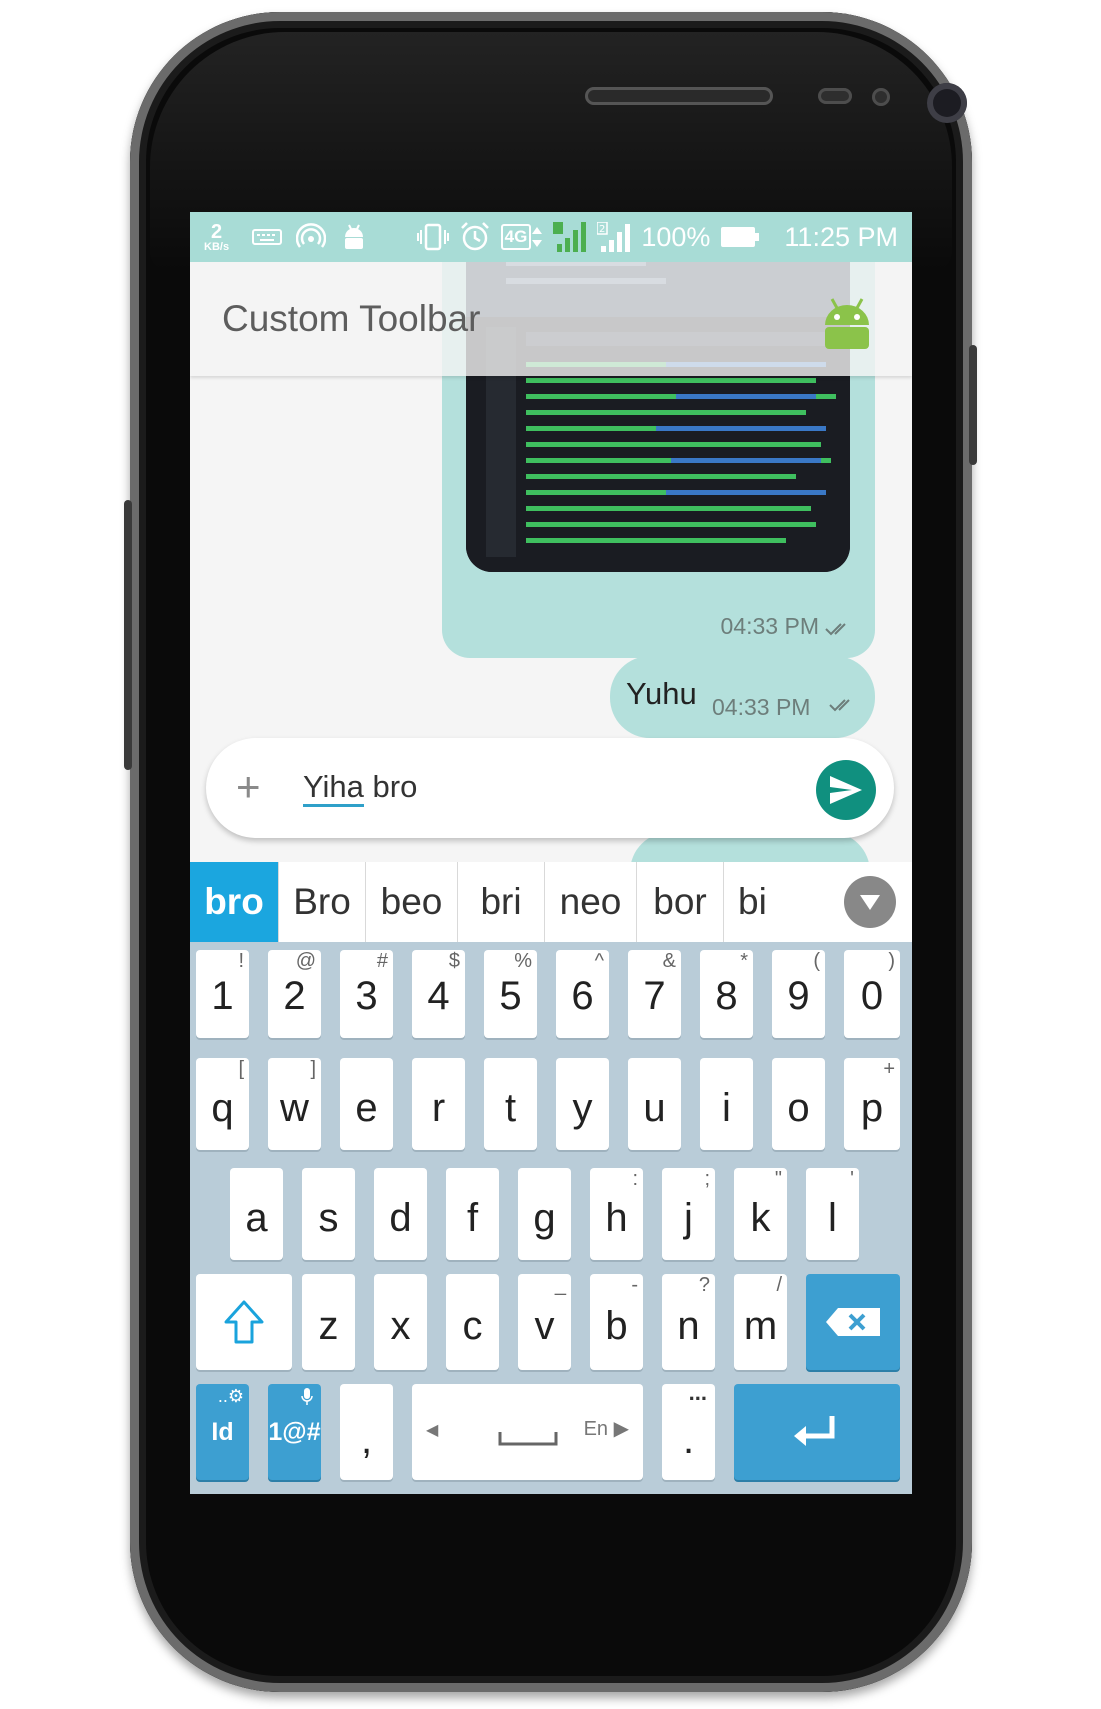  Describe the element at coordinates (222, 1432) in the screenshot. I see `id-key: ..⚙ Id` at that location.